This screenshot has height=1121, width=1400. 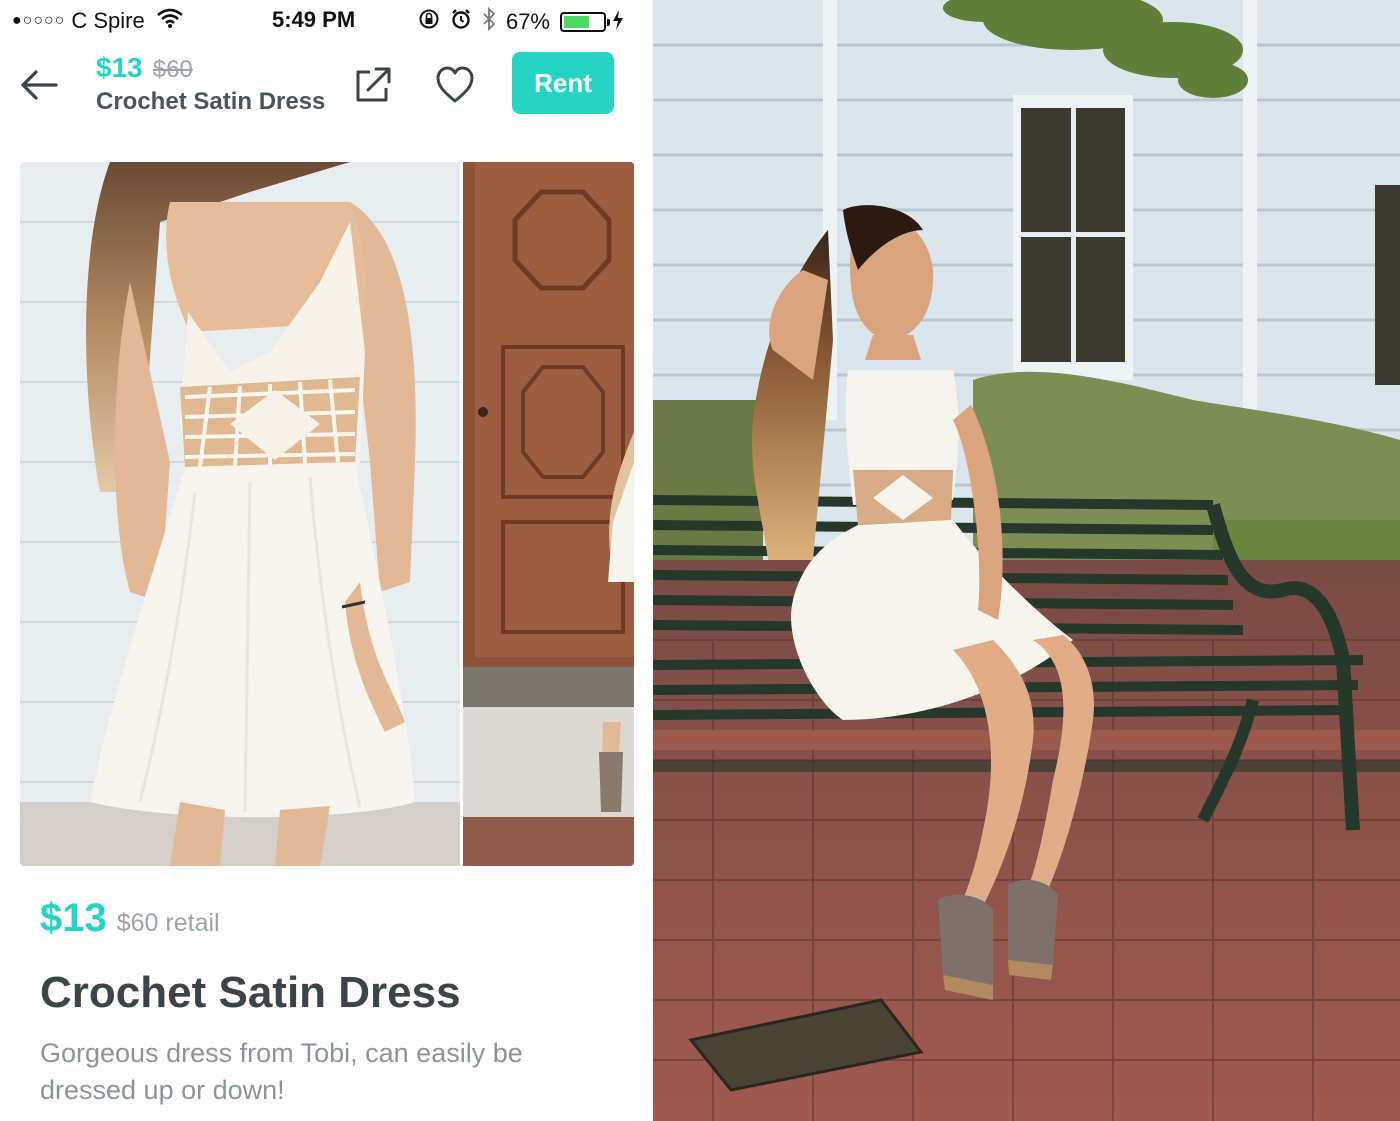 I want to click on nav-product-title: Crochet Satin Dress, so click(x=211, y=101).